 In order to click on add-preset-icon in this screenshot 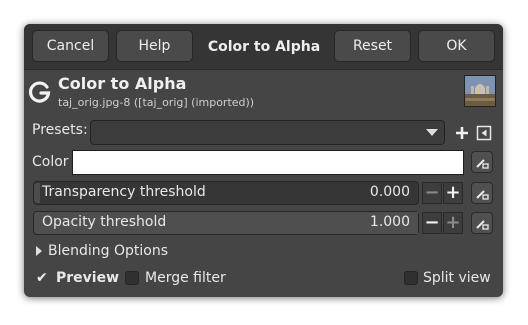, I will do `click(462, 133)`.